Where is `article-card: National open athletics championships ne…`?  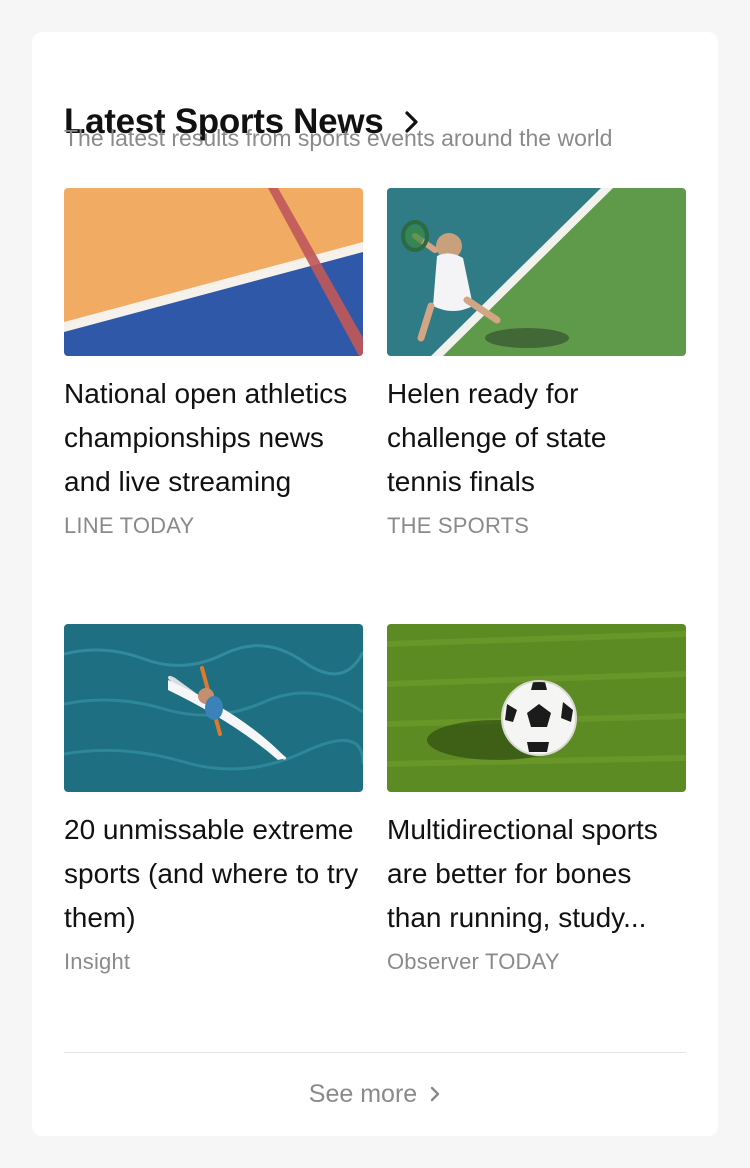
article-card: National open athletics championships ne… is located at coordinates (213, 368).